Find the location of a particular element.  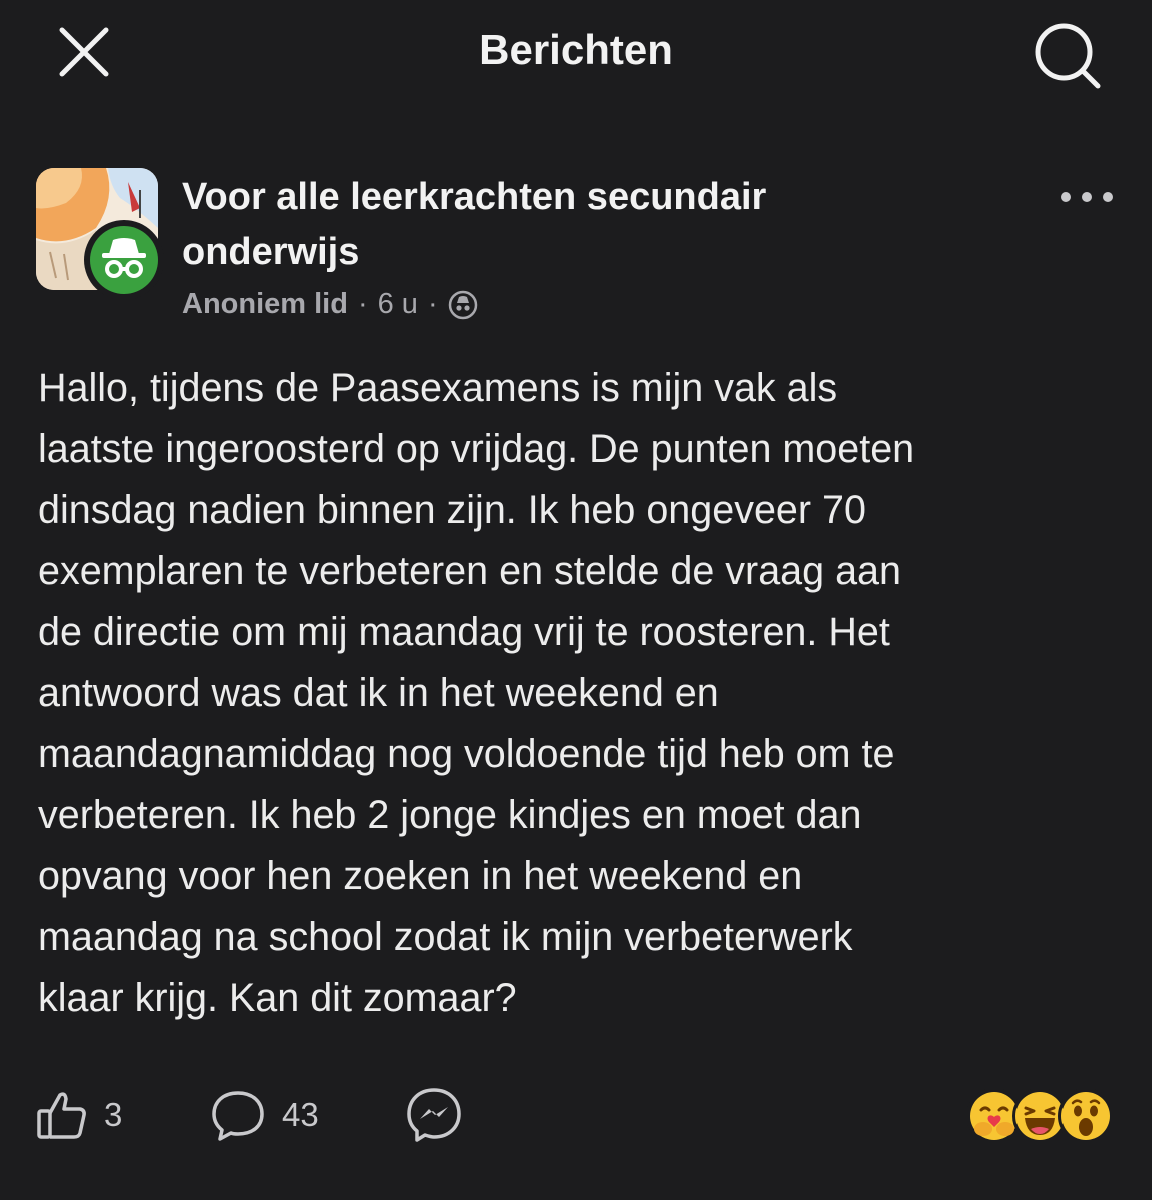

search-icon is located at coordinates (1068, 56).